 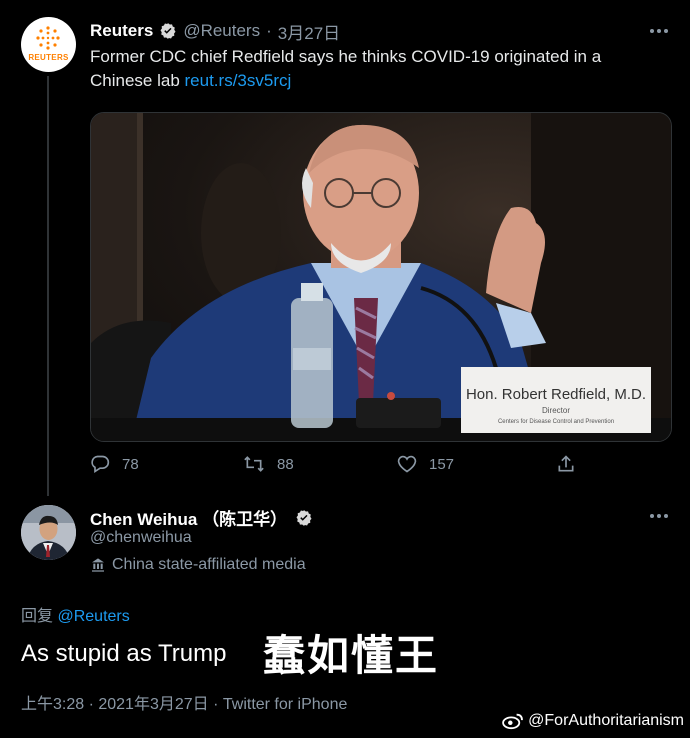 What do you see at coordinates (130, 464) in the screenshot?
I see `reply-count: 78` at bounding box center [130, 464].